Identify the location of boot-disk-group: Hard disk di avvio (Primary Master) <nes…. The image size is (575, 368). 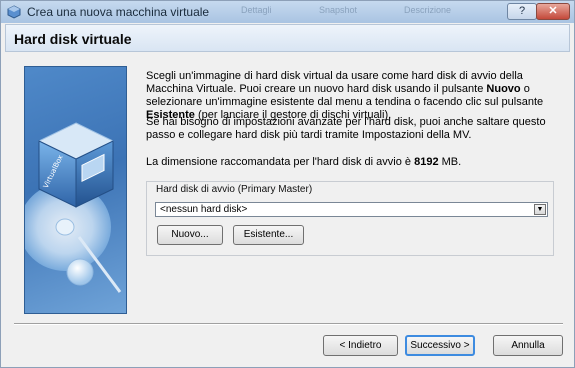
(350, 218).